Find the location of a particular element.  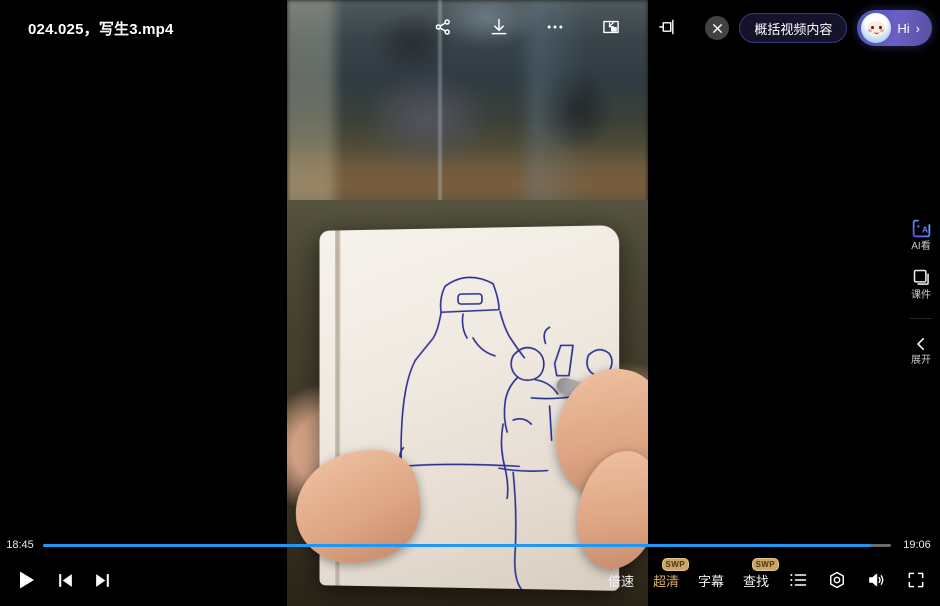

sidebar-item-expand: 展开 is located at coordinates (921, 351).